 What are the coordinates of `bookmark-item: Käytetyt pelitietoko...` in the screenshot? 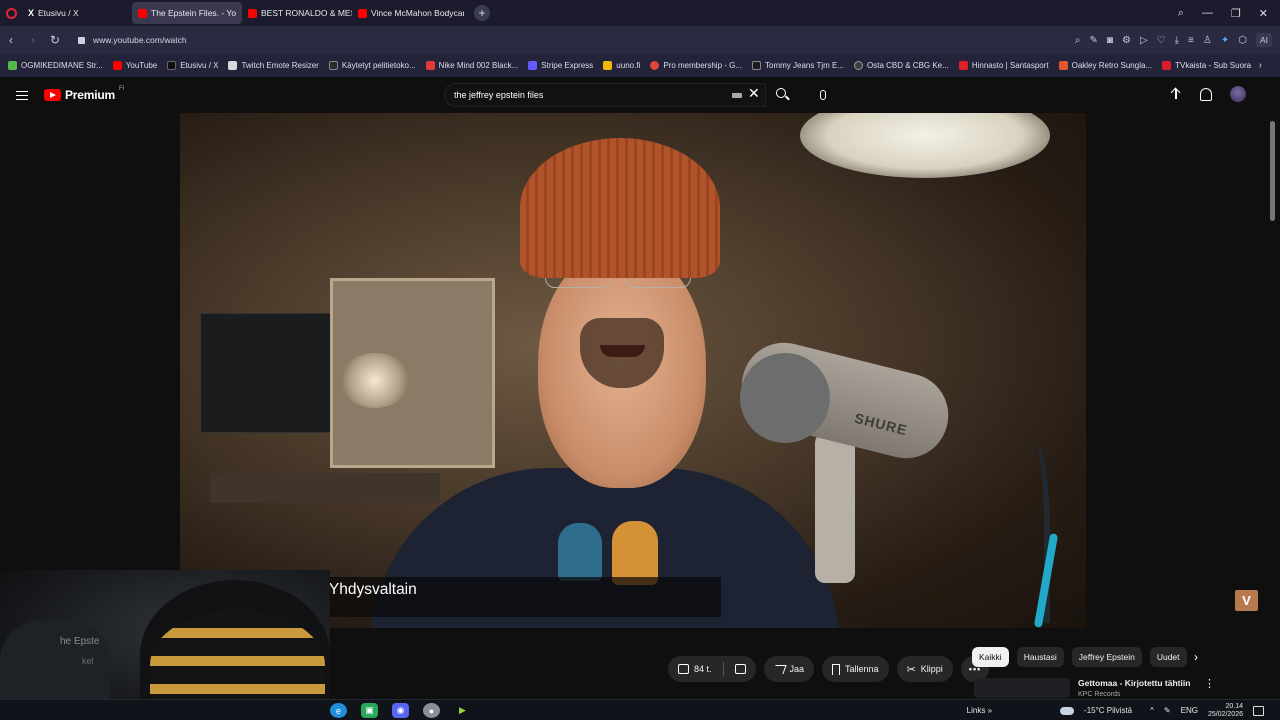 It's located at (372, 65).